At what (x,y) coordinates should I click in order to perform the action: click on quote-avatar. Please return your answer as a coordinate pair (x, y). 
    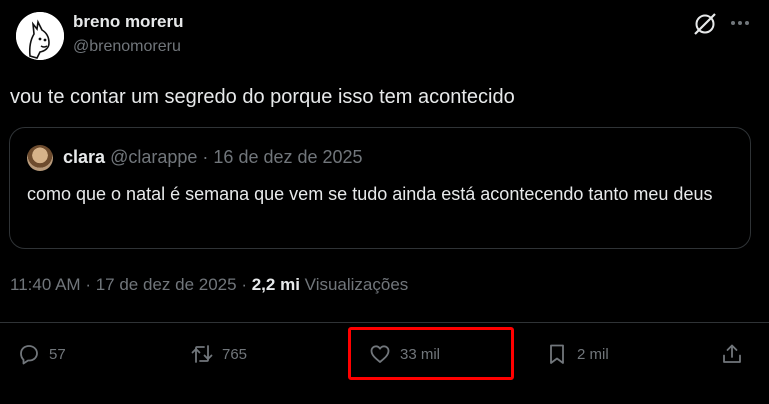
    Looking at the image, I should click on (40, 158).